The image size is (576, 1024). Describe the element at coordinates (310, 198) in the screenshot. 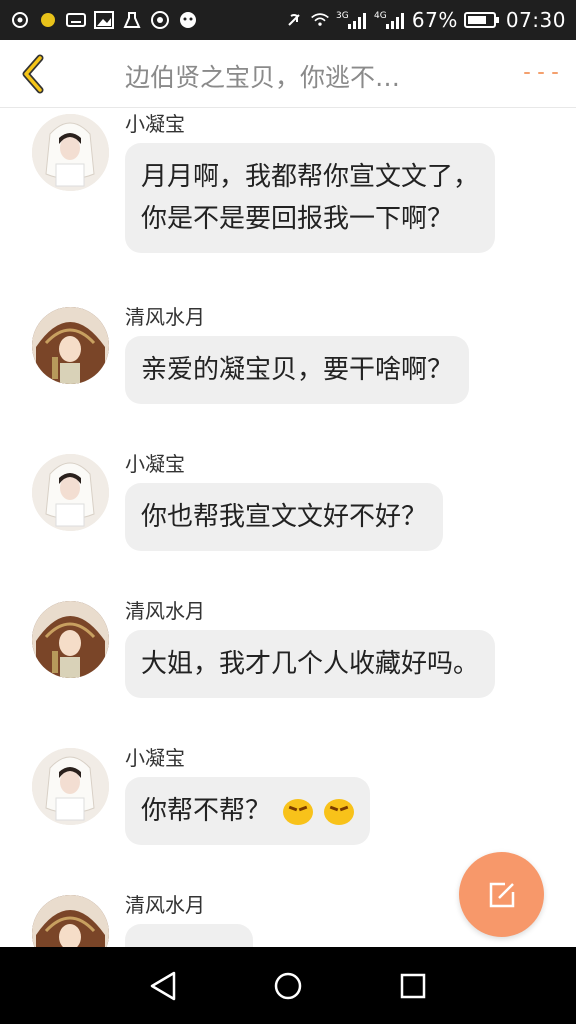

I see `message-bubble: 月月啊，我都帮你宣文文了， 你是不是要回报我一下啊？` at that location.